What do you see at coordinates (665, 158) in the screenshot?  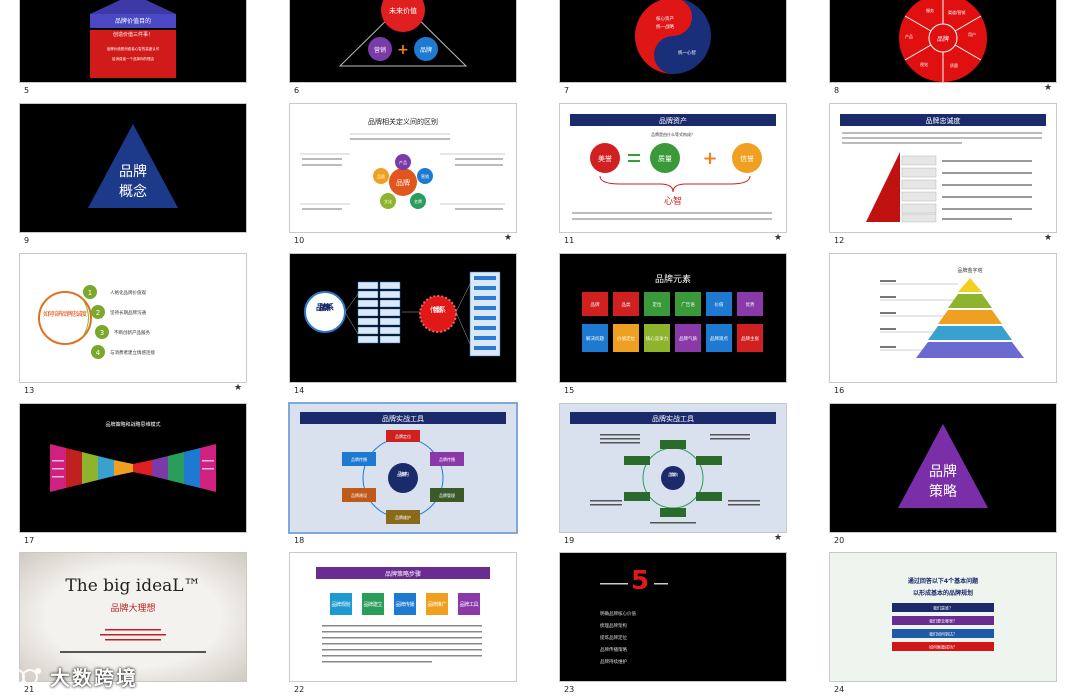 I see `slide-11-b: 质量` at bounding box center [665, 158].